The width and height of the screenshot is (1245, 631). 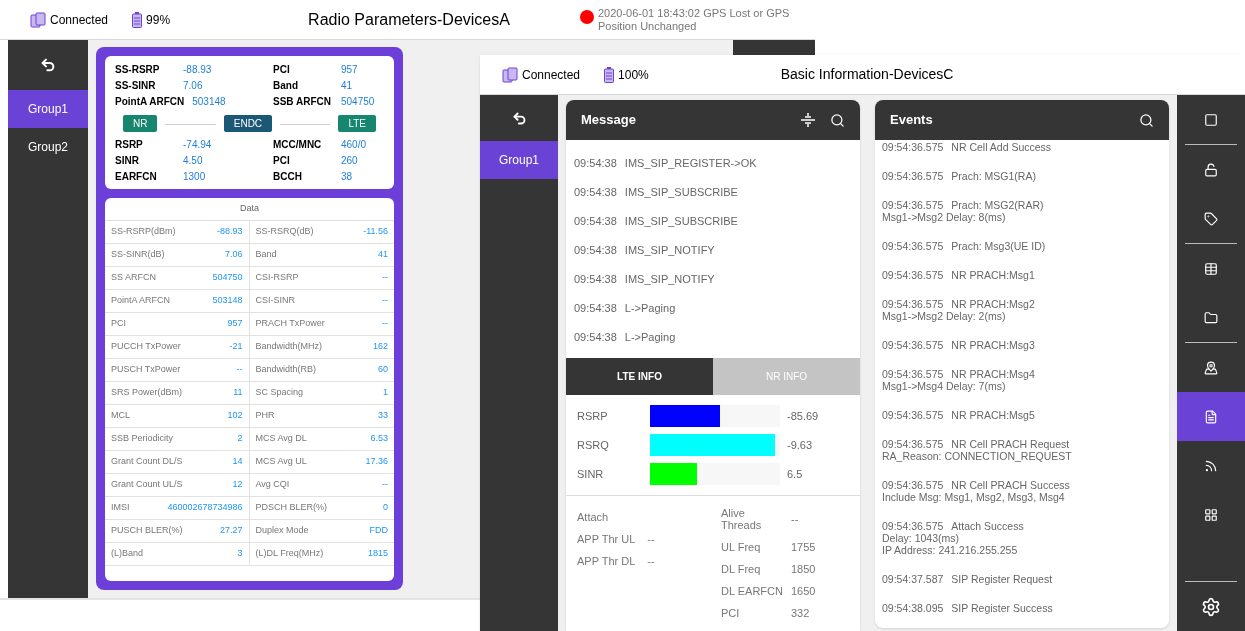 What do you see at coordinates (48, 147) in the screenshot?
I see `group-tab: Group2` at bounding box center [48, 147].